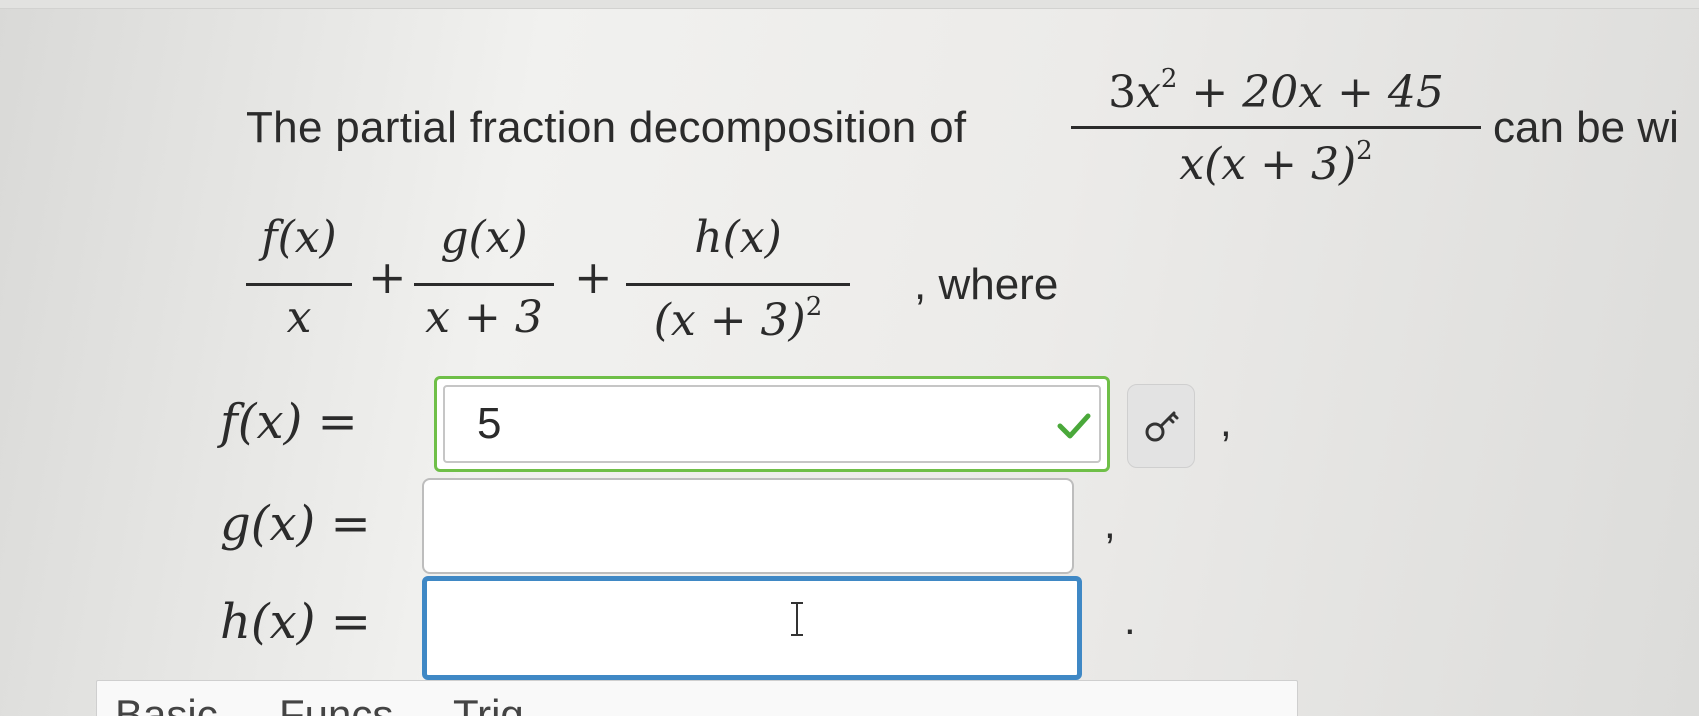 The width and height of the screenshot is (1699, 716). I want to click on term3-fraction: h(x) (x + 3)2, so click(738, 283).